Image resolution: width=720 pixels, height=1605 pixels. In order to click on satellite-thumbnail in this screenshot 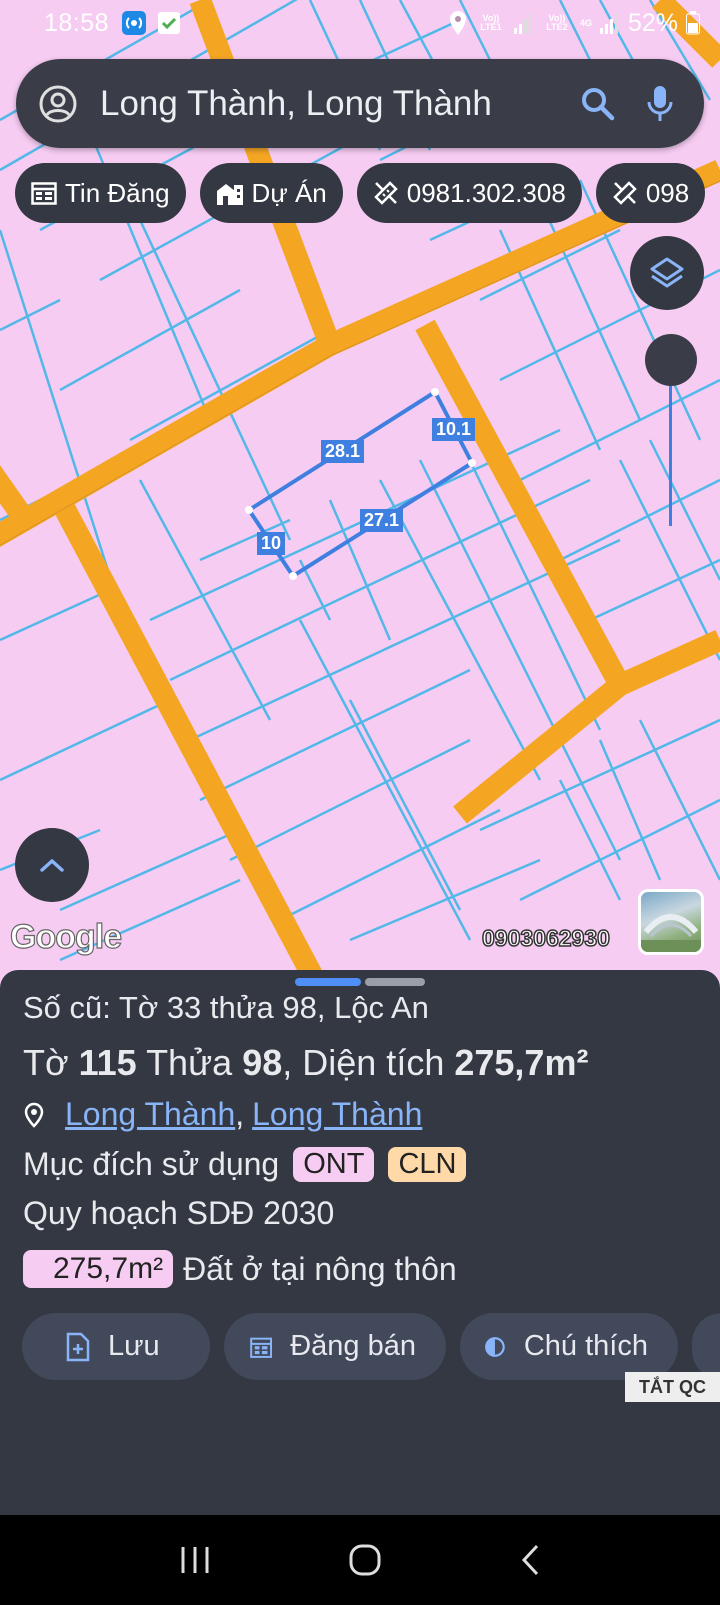, I will do `click(671, 922)`.